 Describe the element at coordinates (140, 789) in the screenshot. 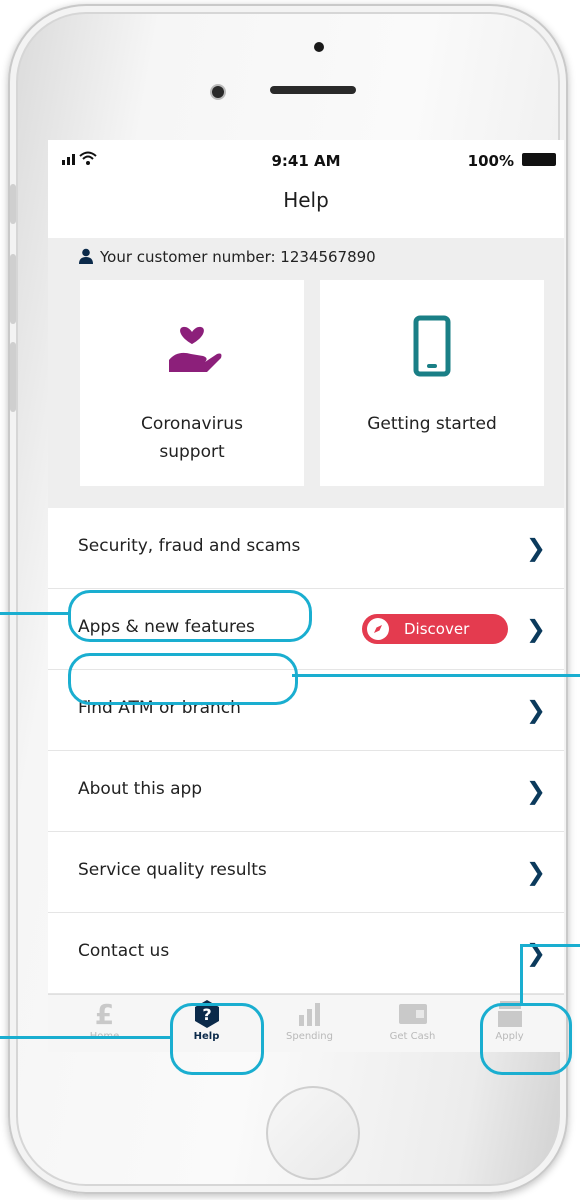

I see `menu-item-label: About this app` at that location.